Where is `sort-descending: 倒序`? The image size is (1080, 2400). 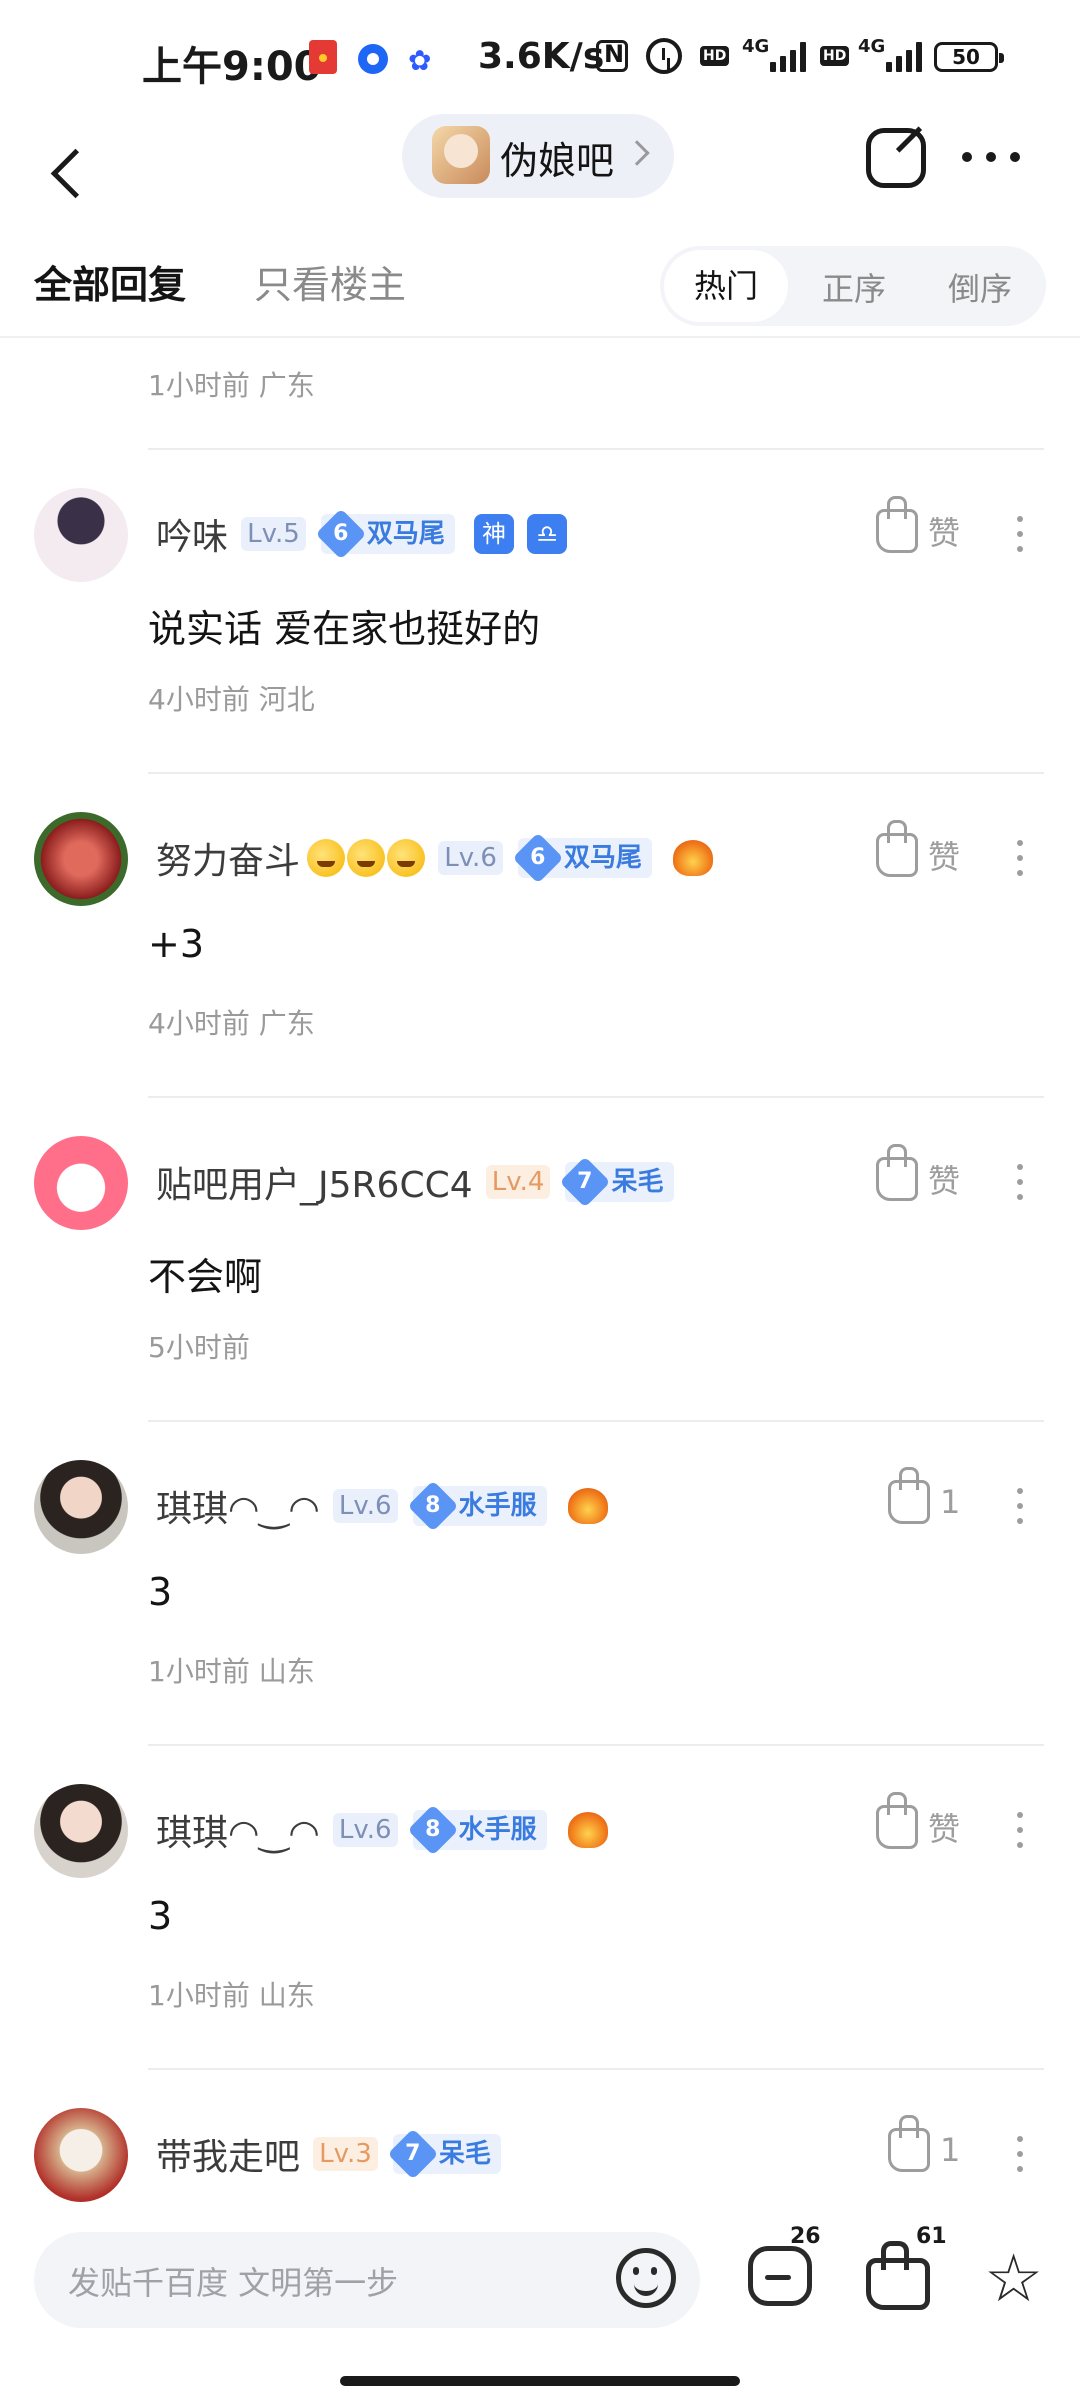
sort-descending: 倒序 is located at coordinates (980, 287).